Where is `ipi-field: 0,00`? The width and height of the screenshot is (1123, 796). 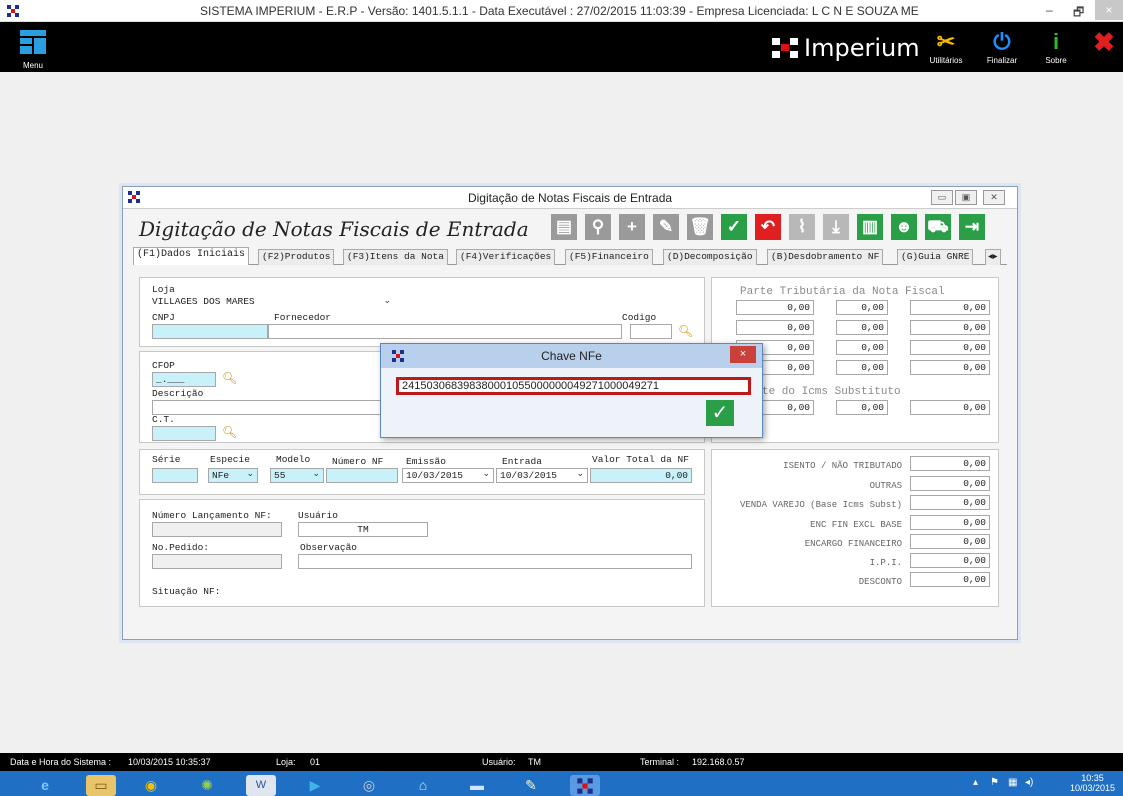 ipi-field: 0,00 is located at coordinates (950, 560).